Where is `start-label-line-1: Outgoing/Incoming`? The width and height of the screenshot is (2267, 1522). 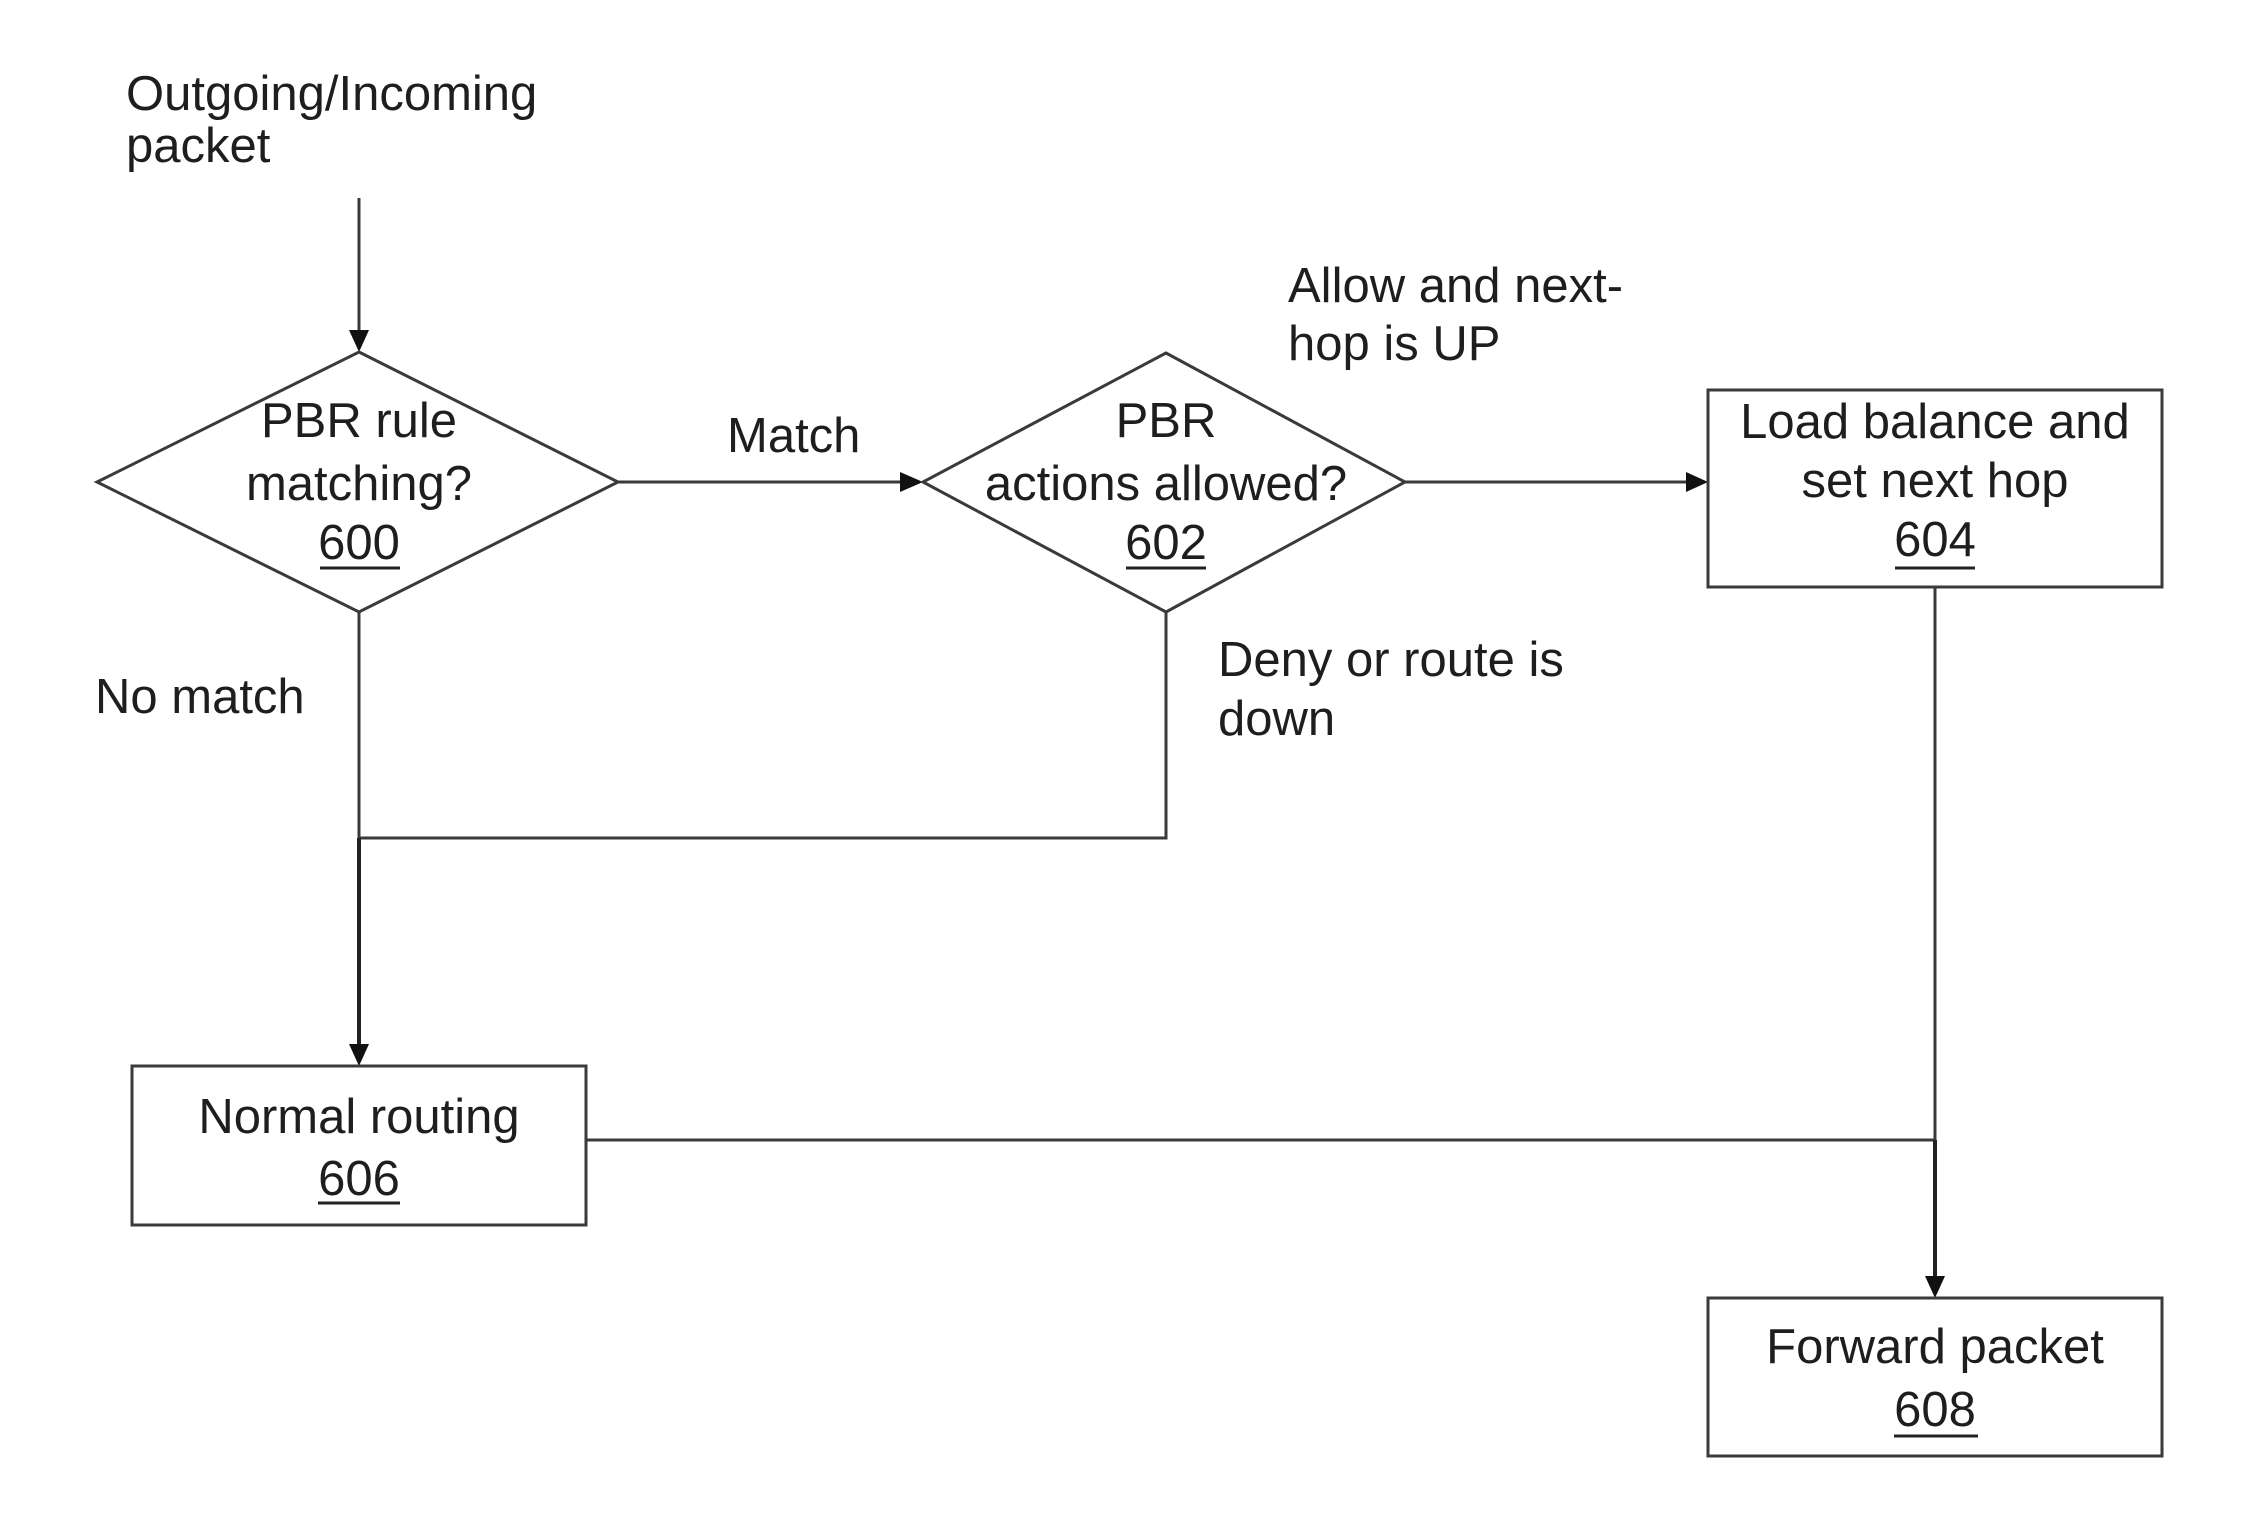
start-label-line-1: Outgoing/Incoming is located at coordinates (331, 94).